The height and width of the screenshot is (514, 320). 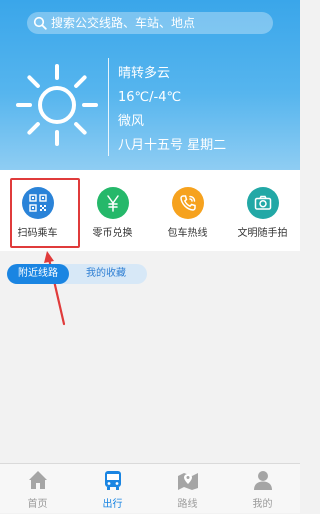 I want to click on tab-home-label: 首页, so click(x=37, y=504).